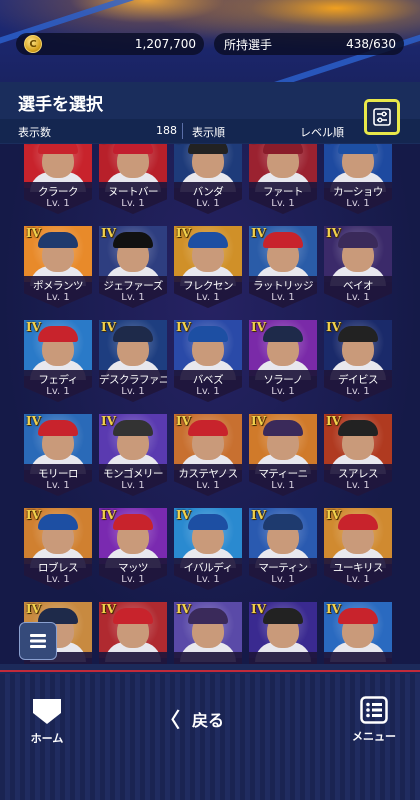 The image size is (420, 800). Describe the element at coordinates (110, 44) in the screenshot. I see `coin-balance: C 1,207,700` at that location.